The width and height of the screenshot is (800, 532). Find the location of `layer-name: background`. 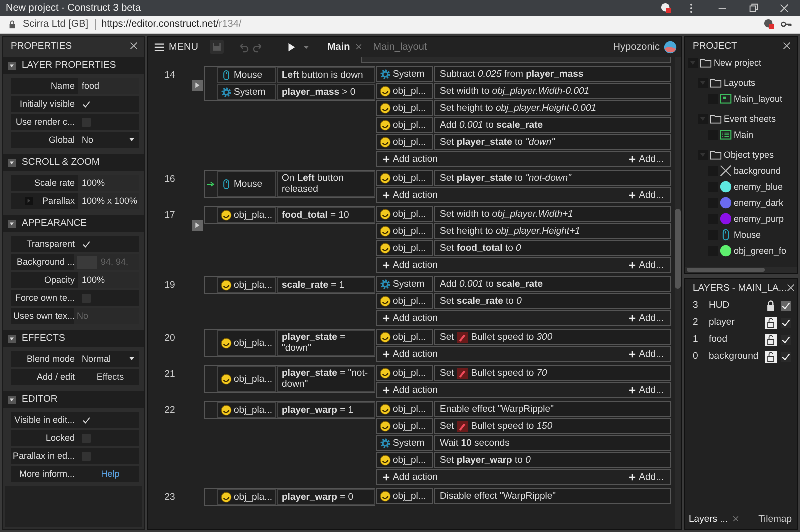

layer-name: background is located at coordinates (735, 356).